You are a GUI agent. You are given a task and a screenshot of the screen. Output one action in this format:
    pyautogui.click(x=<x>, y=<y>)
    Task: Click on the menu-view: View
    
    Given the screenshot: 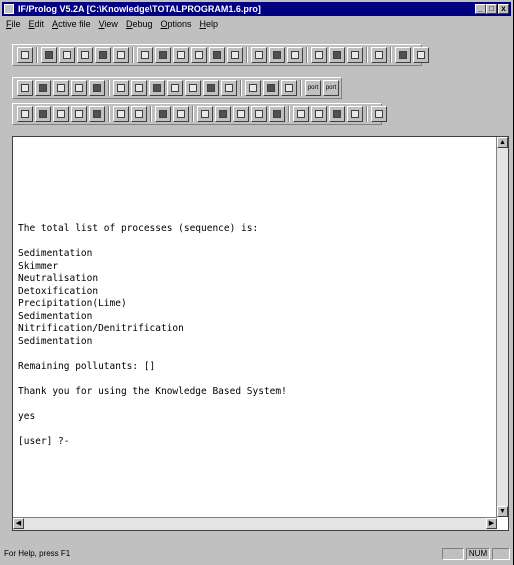 What is the action you would take?
    pyautogui.click(x=108, y=24)
    